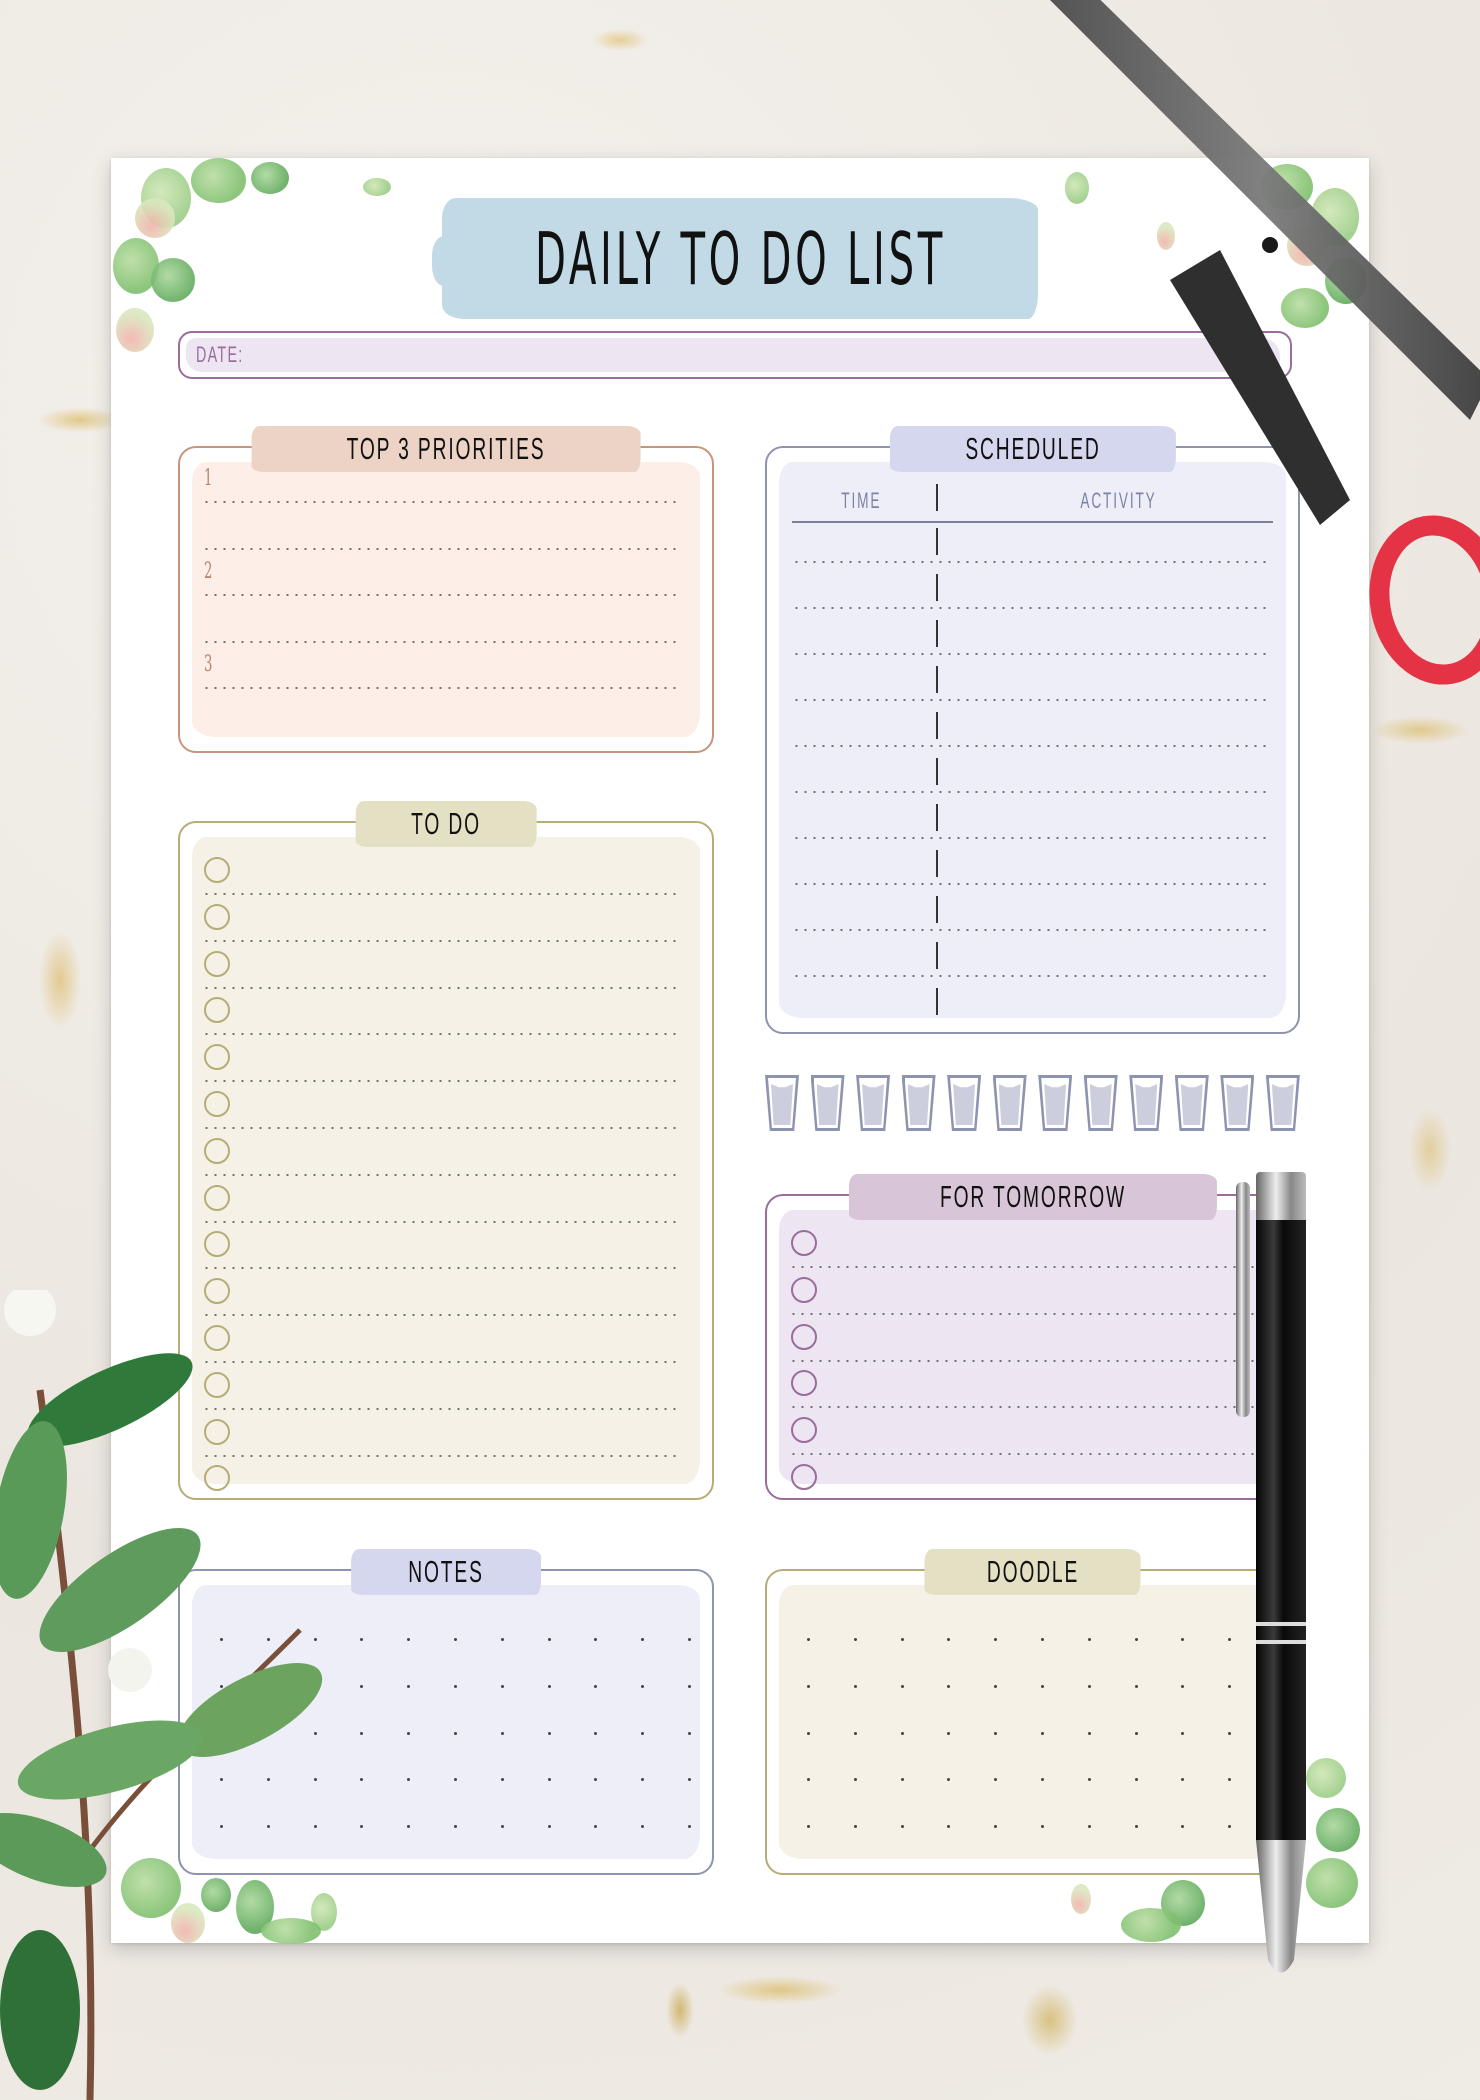 This screenshot has width=1480, height=2100. I want to click on notes-background, so click(446, 1722).